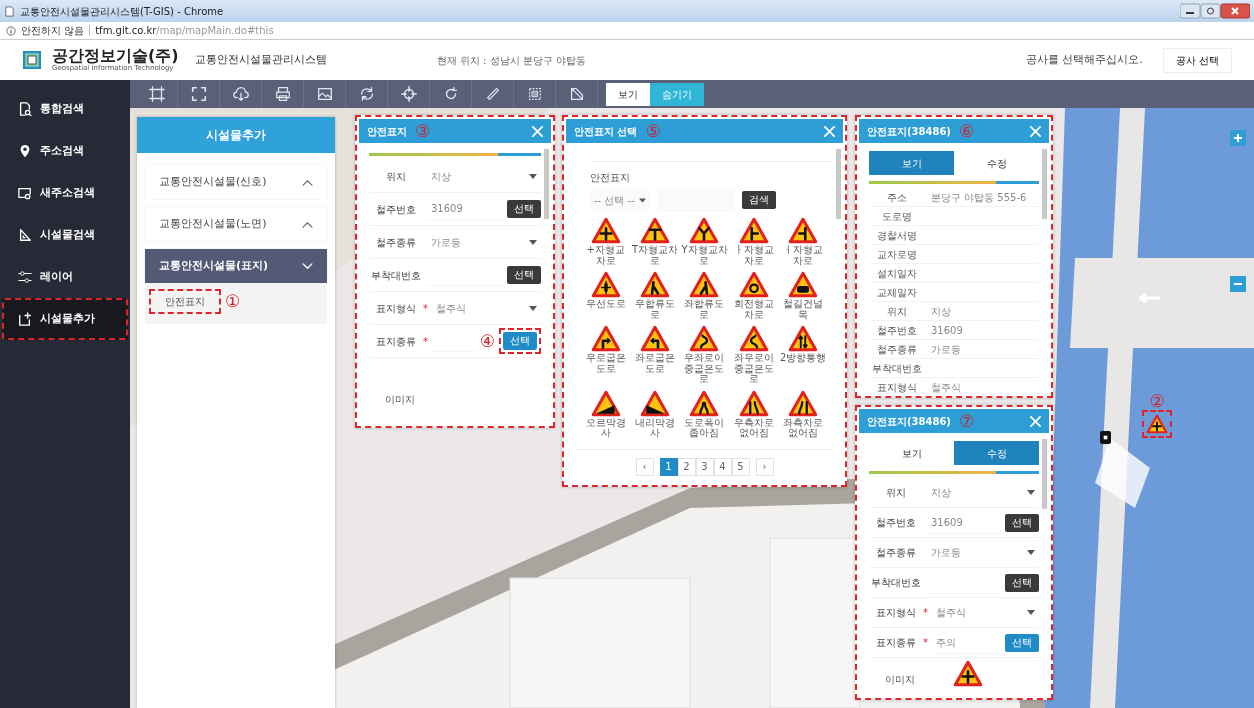 Image resolution: width=1254 pixels, height=708 pixels. I want to click on search-button: 검색, so click(759, 200).